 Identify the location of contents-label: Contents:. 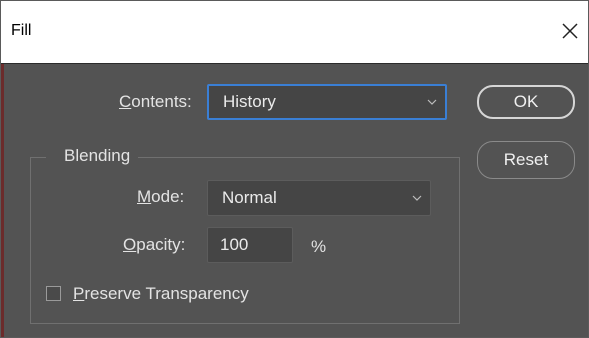
(155, 101).